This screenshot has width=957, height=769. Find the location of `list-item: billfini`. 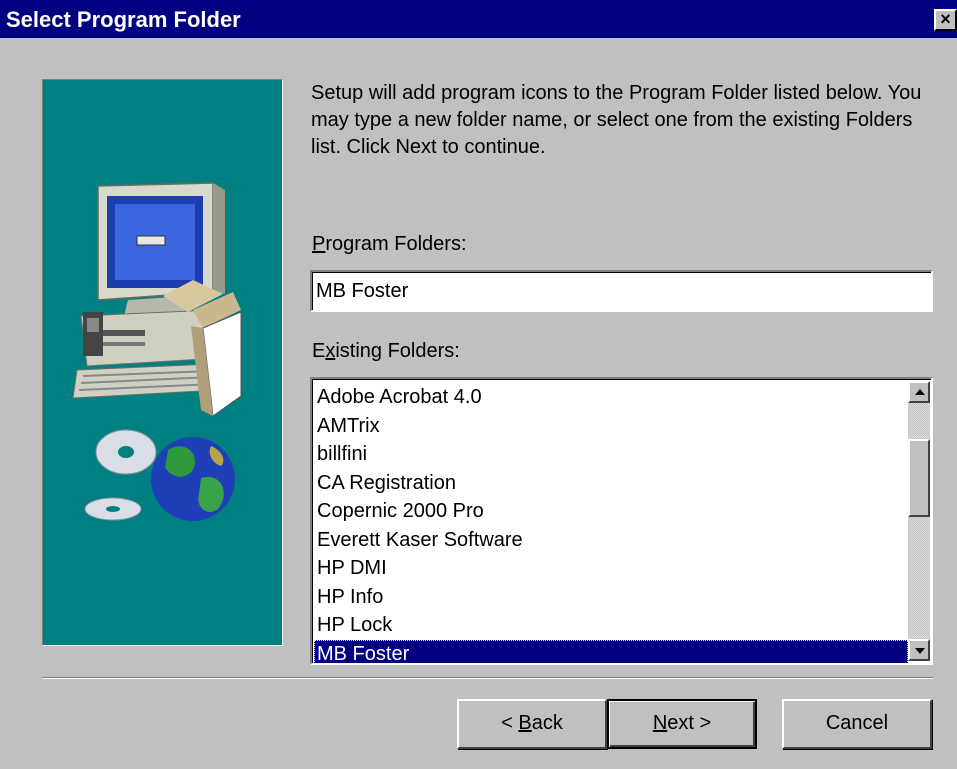

list-item: billfini is located at coordinates (611, 454).